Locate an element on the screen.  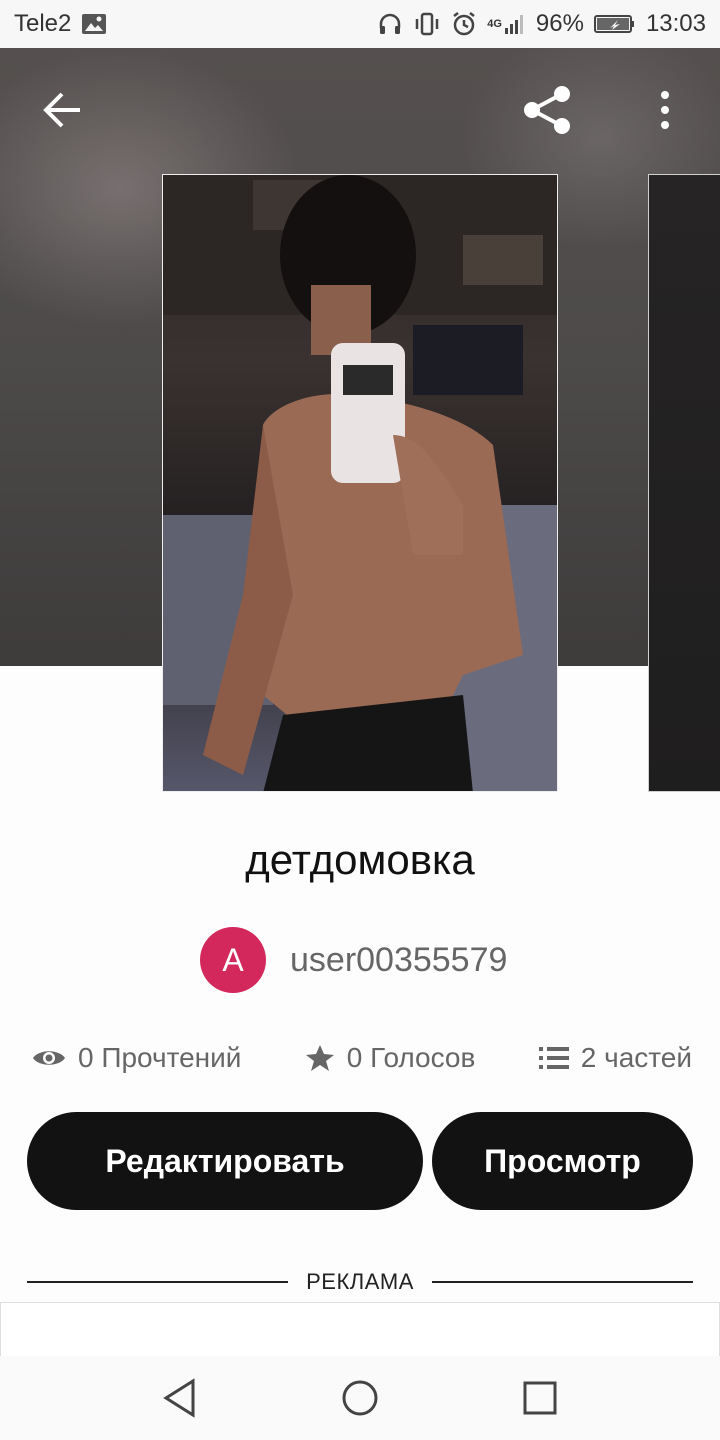
list-icon is located at coordinates (553, 1058).